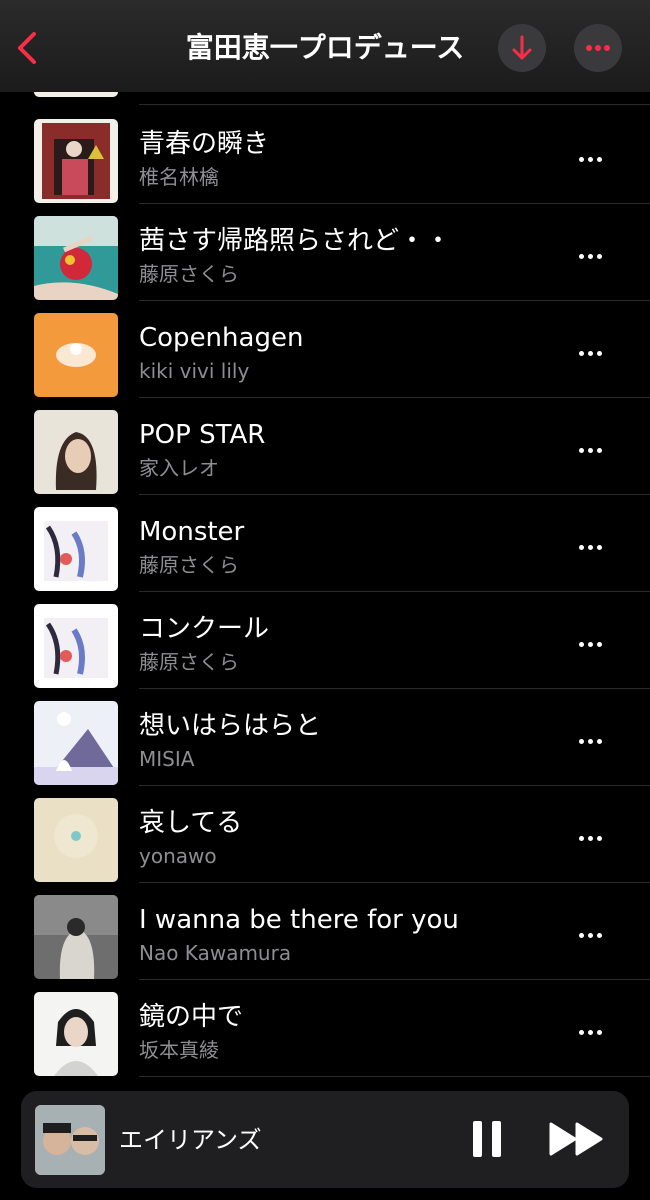 This screenshot has height=1200, width=650. Describe the element at coordinates (202, 435) in the screenshot. I see `track-title: POP STAR` at that location.